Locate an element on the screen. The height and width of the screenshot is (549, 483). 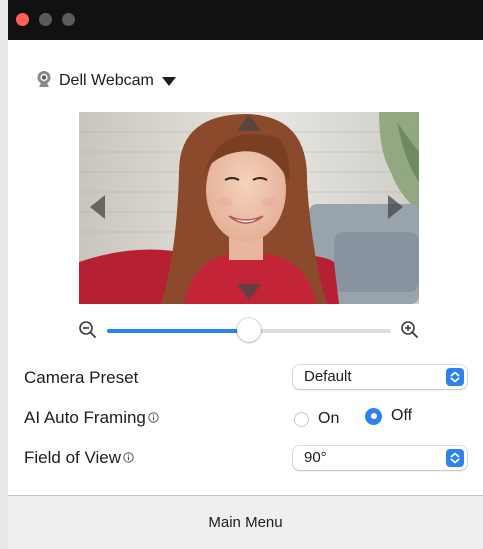
camera-preset-label: Camera Preset is located at coordinates (81, 378).